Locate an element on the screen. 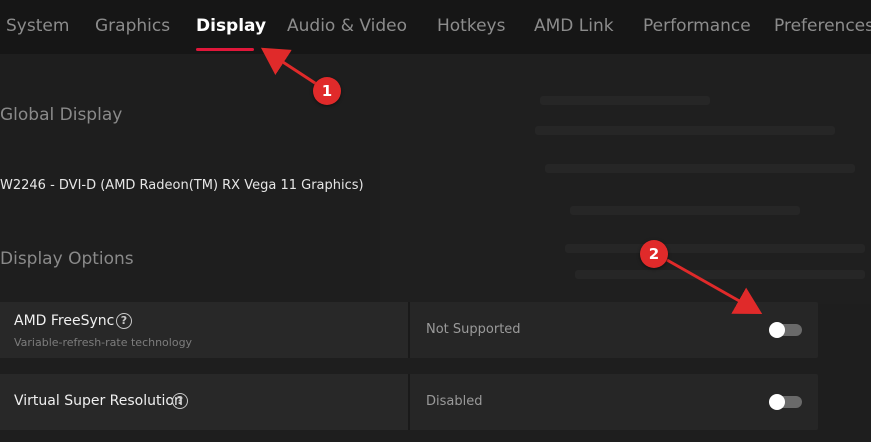 This screenshot has height=442, width=871. vsr-help-icon: ? is located at coordinates (180, 401).